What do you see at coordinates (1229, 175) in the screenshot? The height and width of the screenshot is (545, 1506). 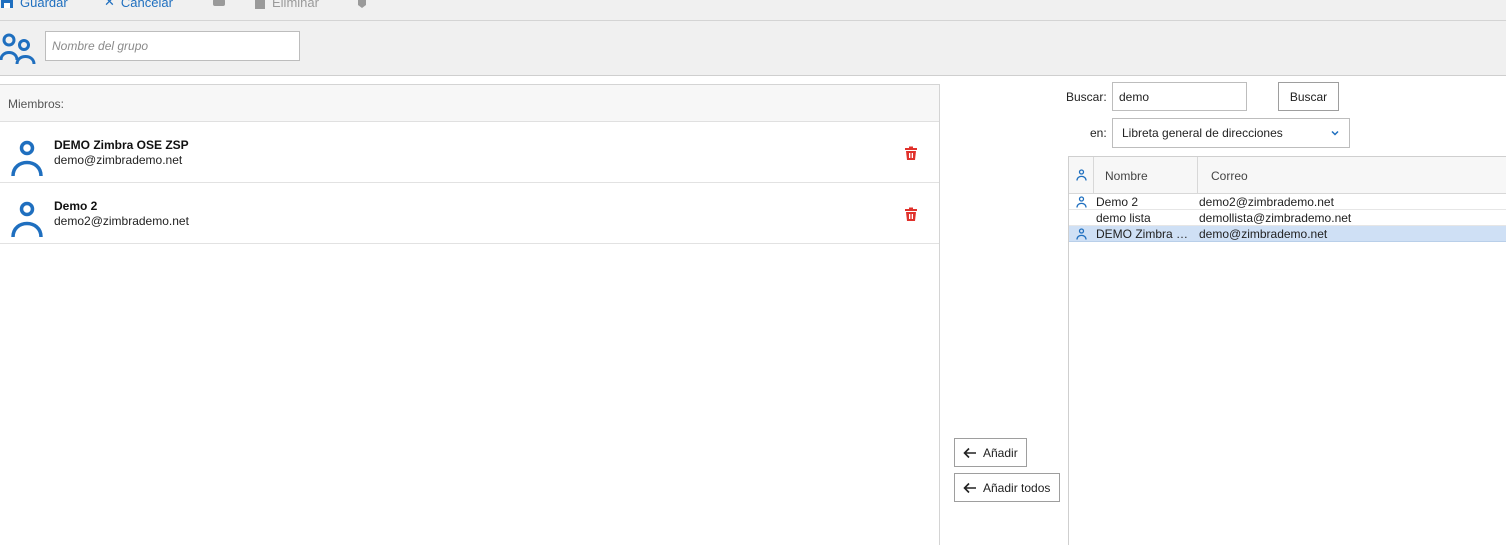 I see `email-column-header: Correo` at bounding box center [1229, 175].